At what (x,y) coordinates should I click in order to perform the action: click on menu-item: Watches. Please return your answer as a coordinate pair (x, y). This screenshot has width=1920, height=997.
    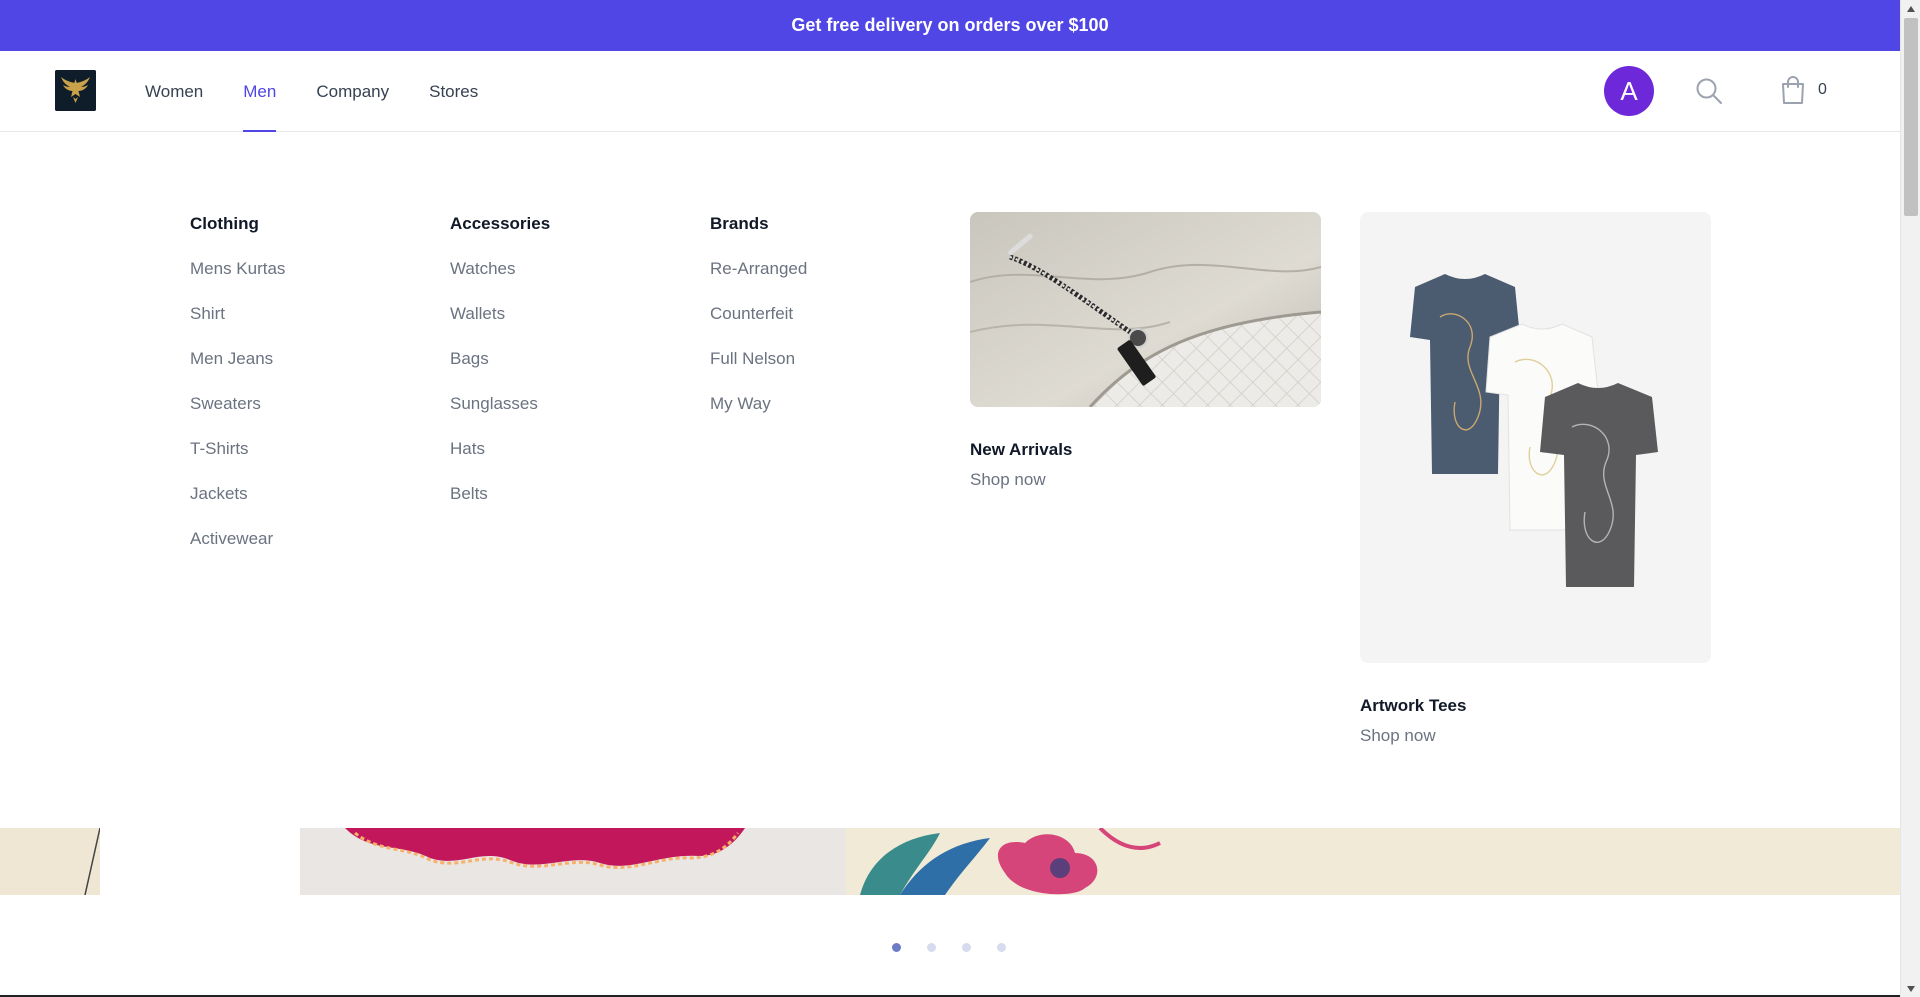
    Looking at the image, I should click on (500, 281).